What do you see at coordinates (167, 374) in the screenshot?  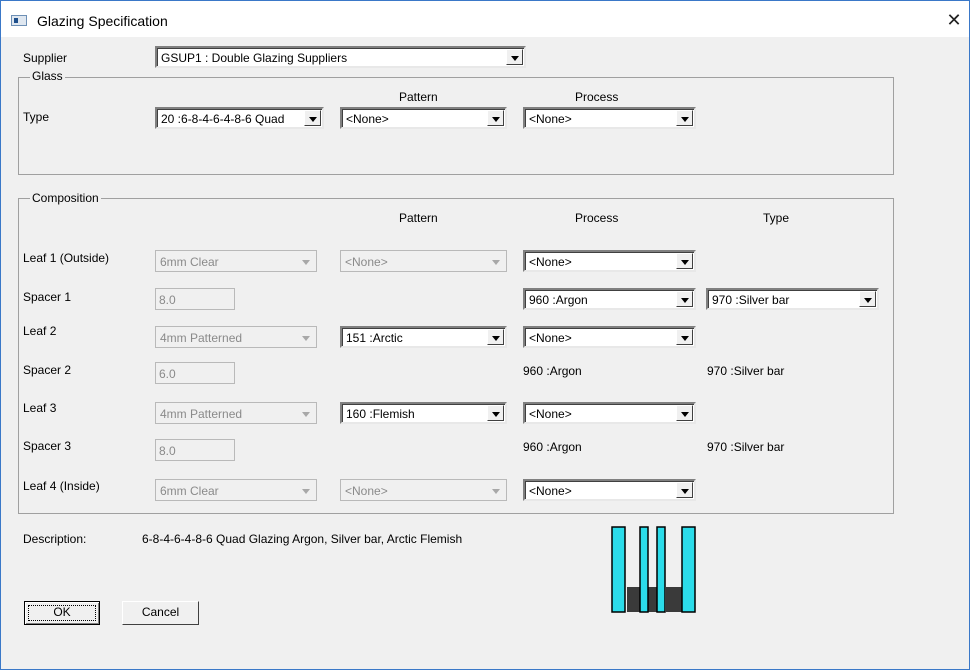 I see `spacer2-width-value: 6.0` at bounding box center [167, 374].